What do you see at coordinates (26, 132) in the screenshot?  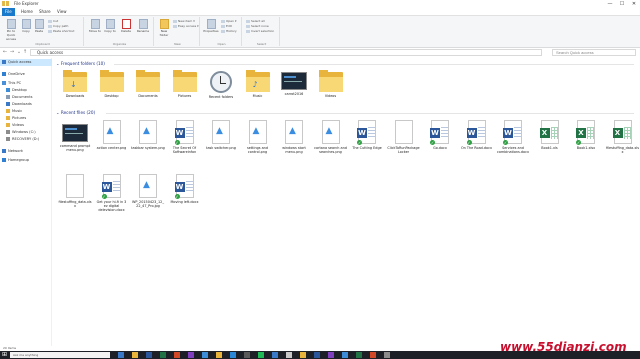 I see `nav-item-windows-c: Windows (C:)` at bounding box center [26, 132].